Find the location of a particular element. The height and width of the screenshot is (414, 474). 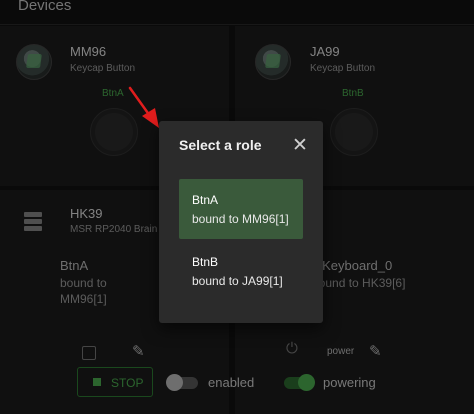

role-option-name: BtnA is located at coordinates (205, 200).